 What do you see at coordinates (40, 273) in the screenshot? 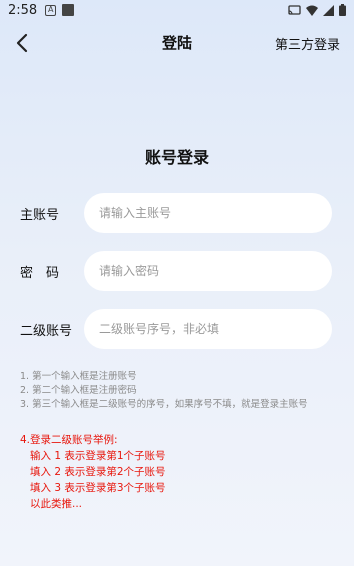
I see `password-label: 密 码` at bounding box center [40, 273].